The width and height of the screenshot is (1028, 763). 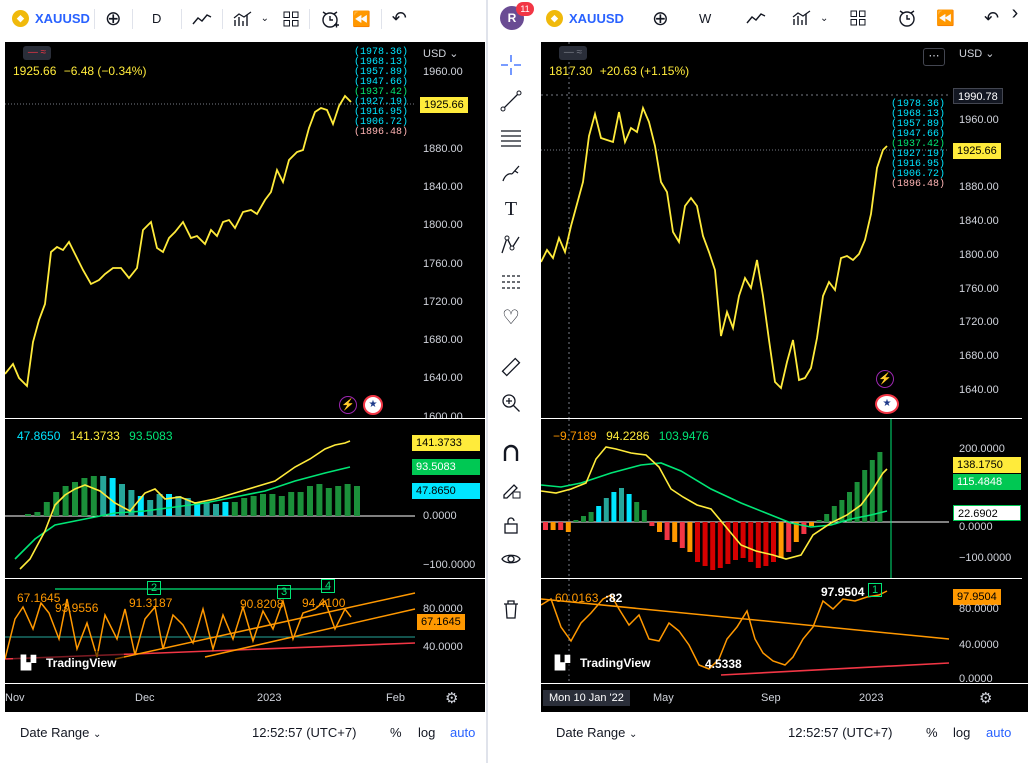 I want to click on left-toolbar: ◆ XAUUSD ⊕ D ⌄ ⏪ ↶, so click(x=243, y=18).